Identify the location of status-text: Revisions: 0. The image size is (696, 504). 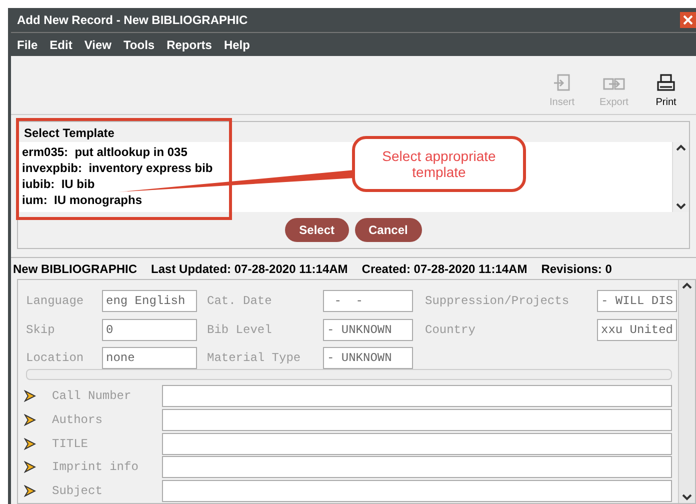
(576, 269).